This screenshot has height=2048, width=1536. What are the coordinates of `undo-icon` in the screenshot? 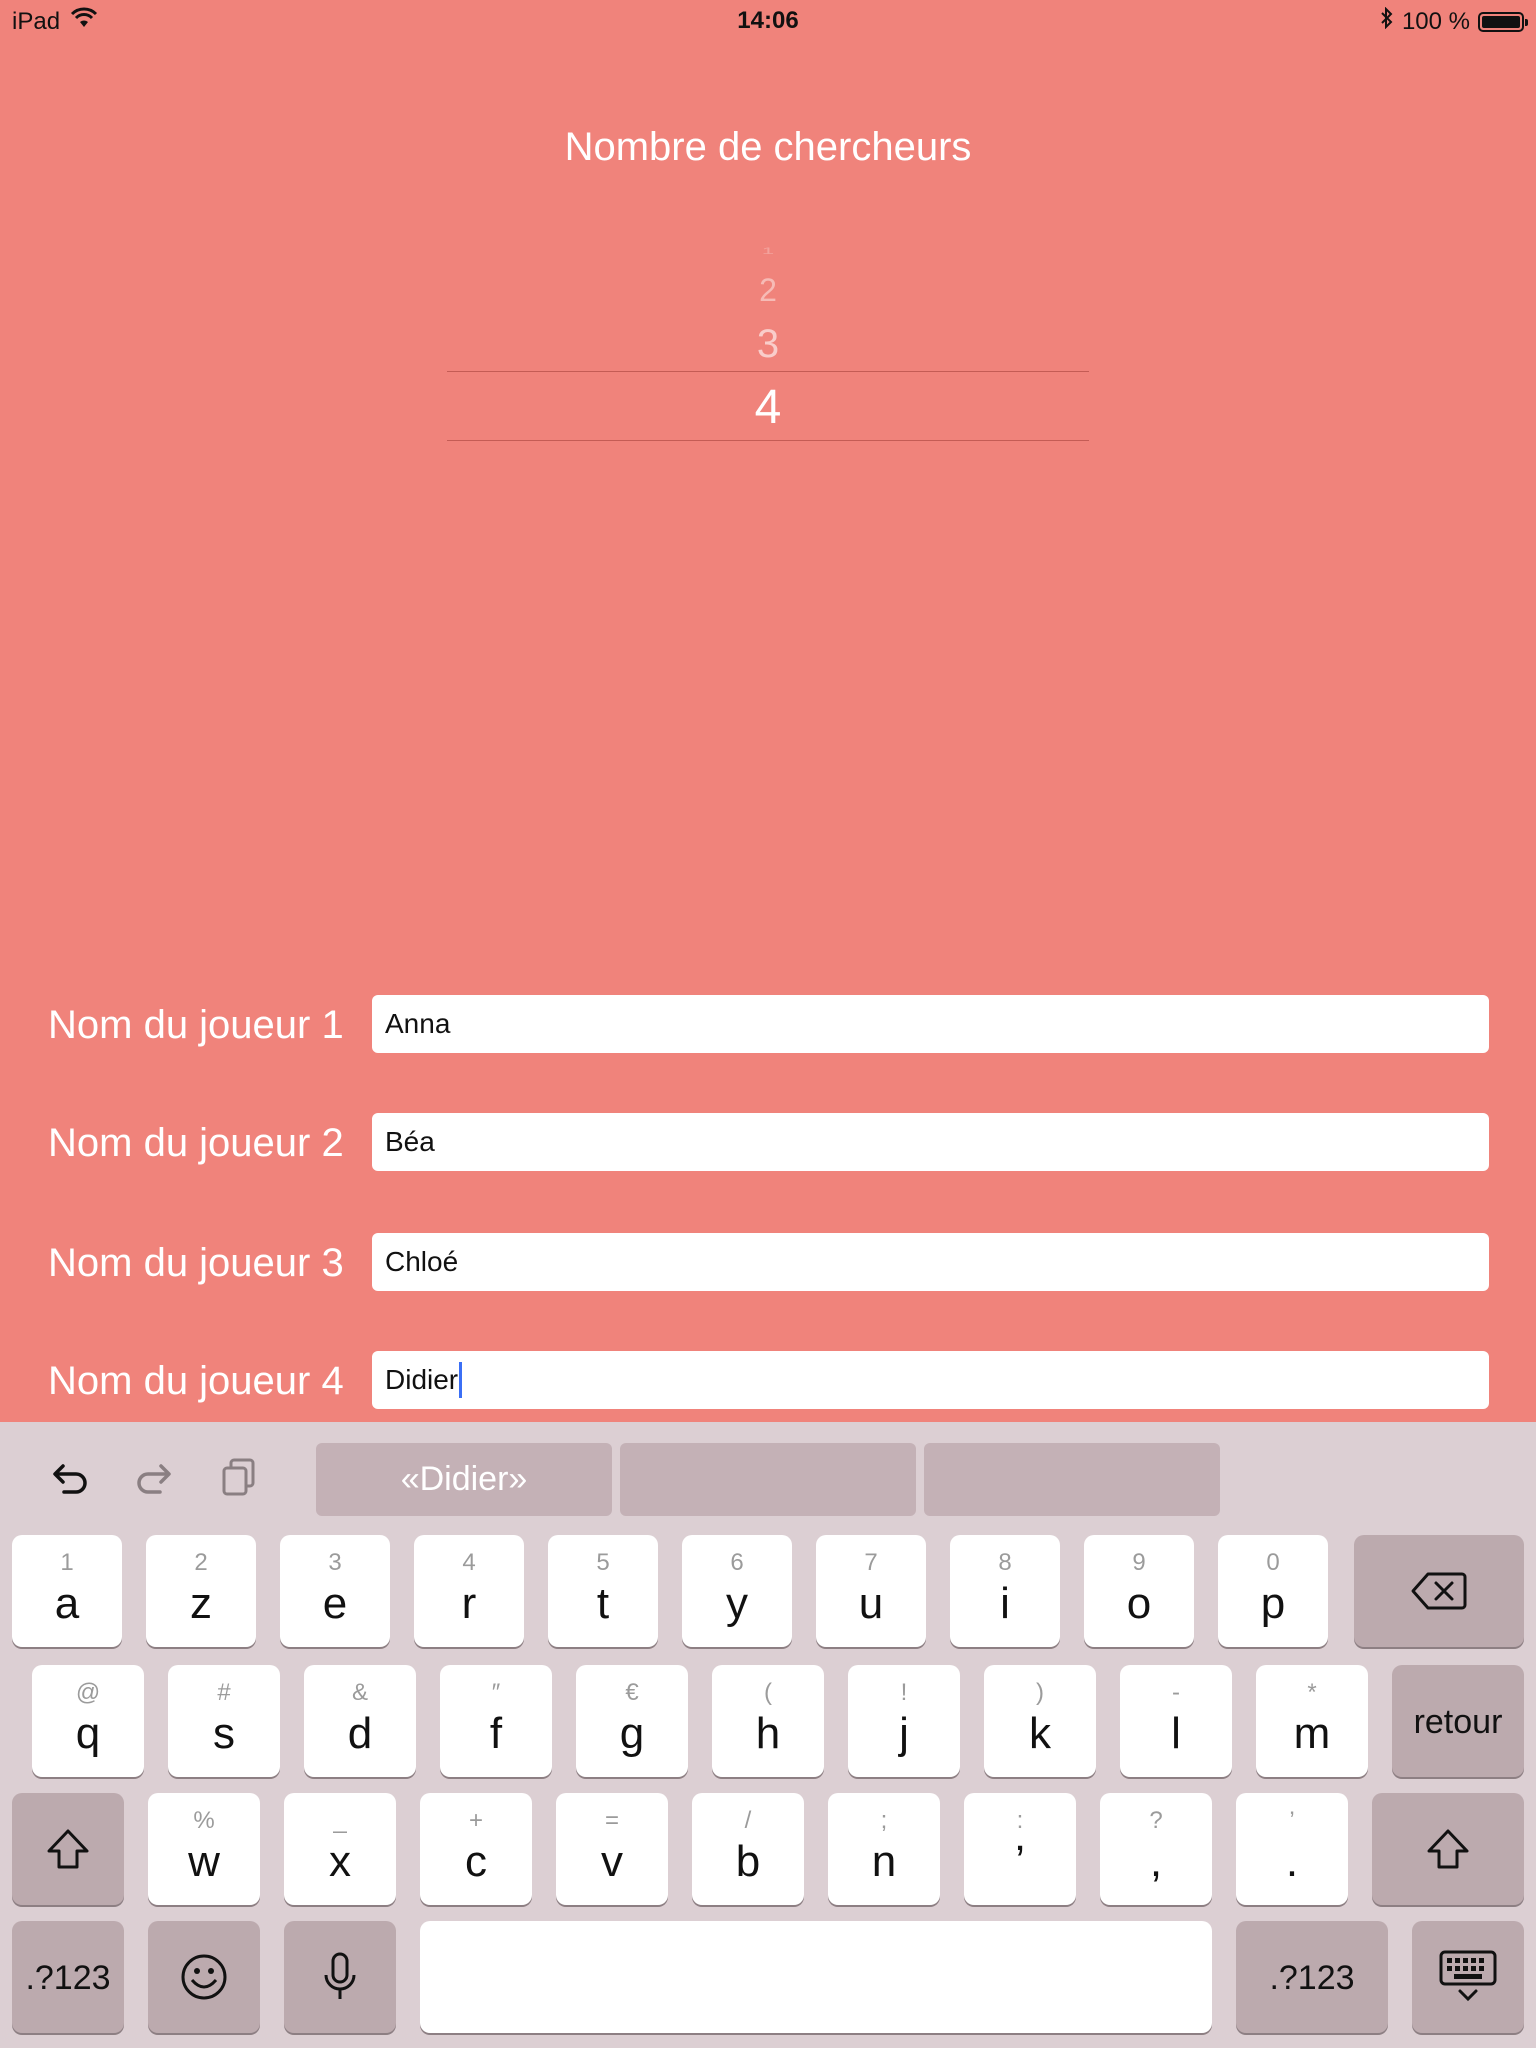 It's located at (68, 1476).